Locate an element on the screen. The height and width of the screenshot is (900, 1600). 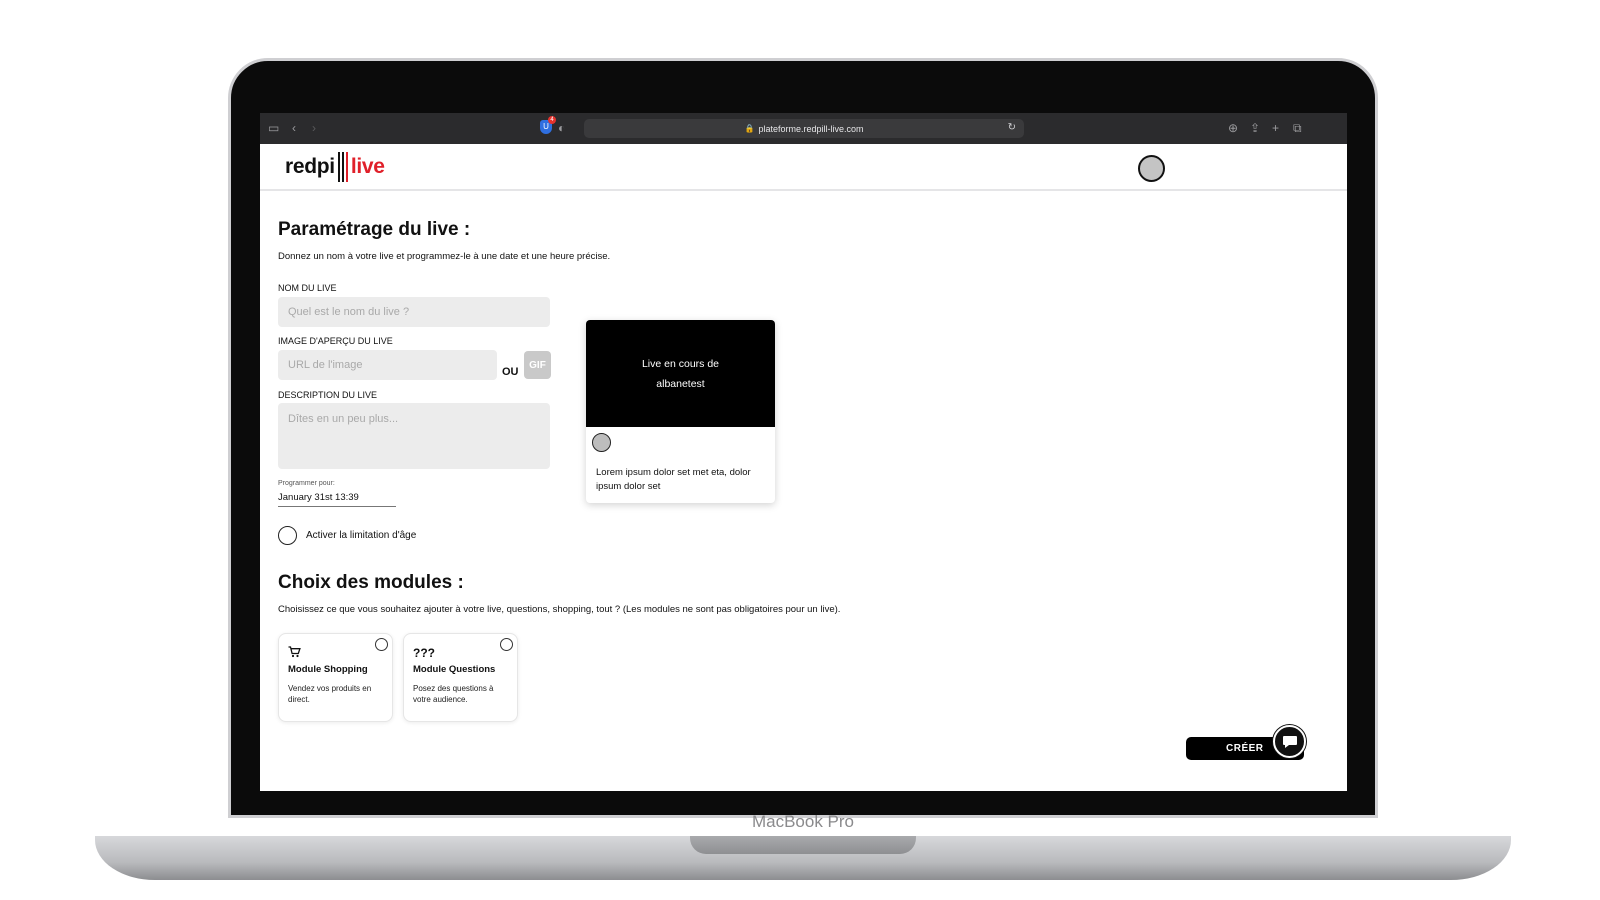
preview-title-line2: albanetest is located at coordinates (680, 383).